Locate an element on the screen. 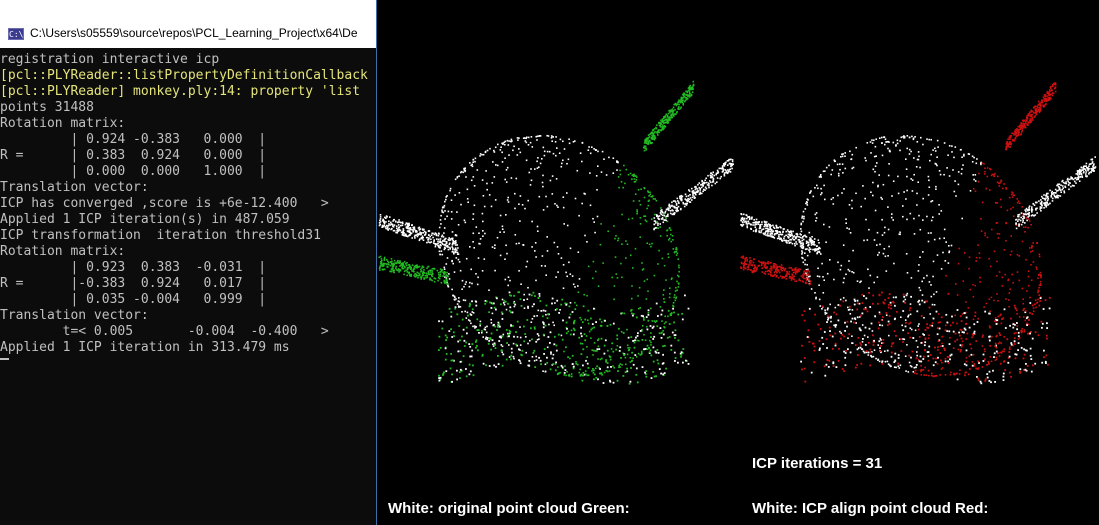 The height and width of the screenshot is (525, 1099). console-line: points 31488 is located at coordinates (47, 107).